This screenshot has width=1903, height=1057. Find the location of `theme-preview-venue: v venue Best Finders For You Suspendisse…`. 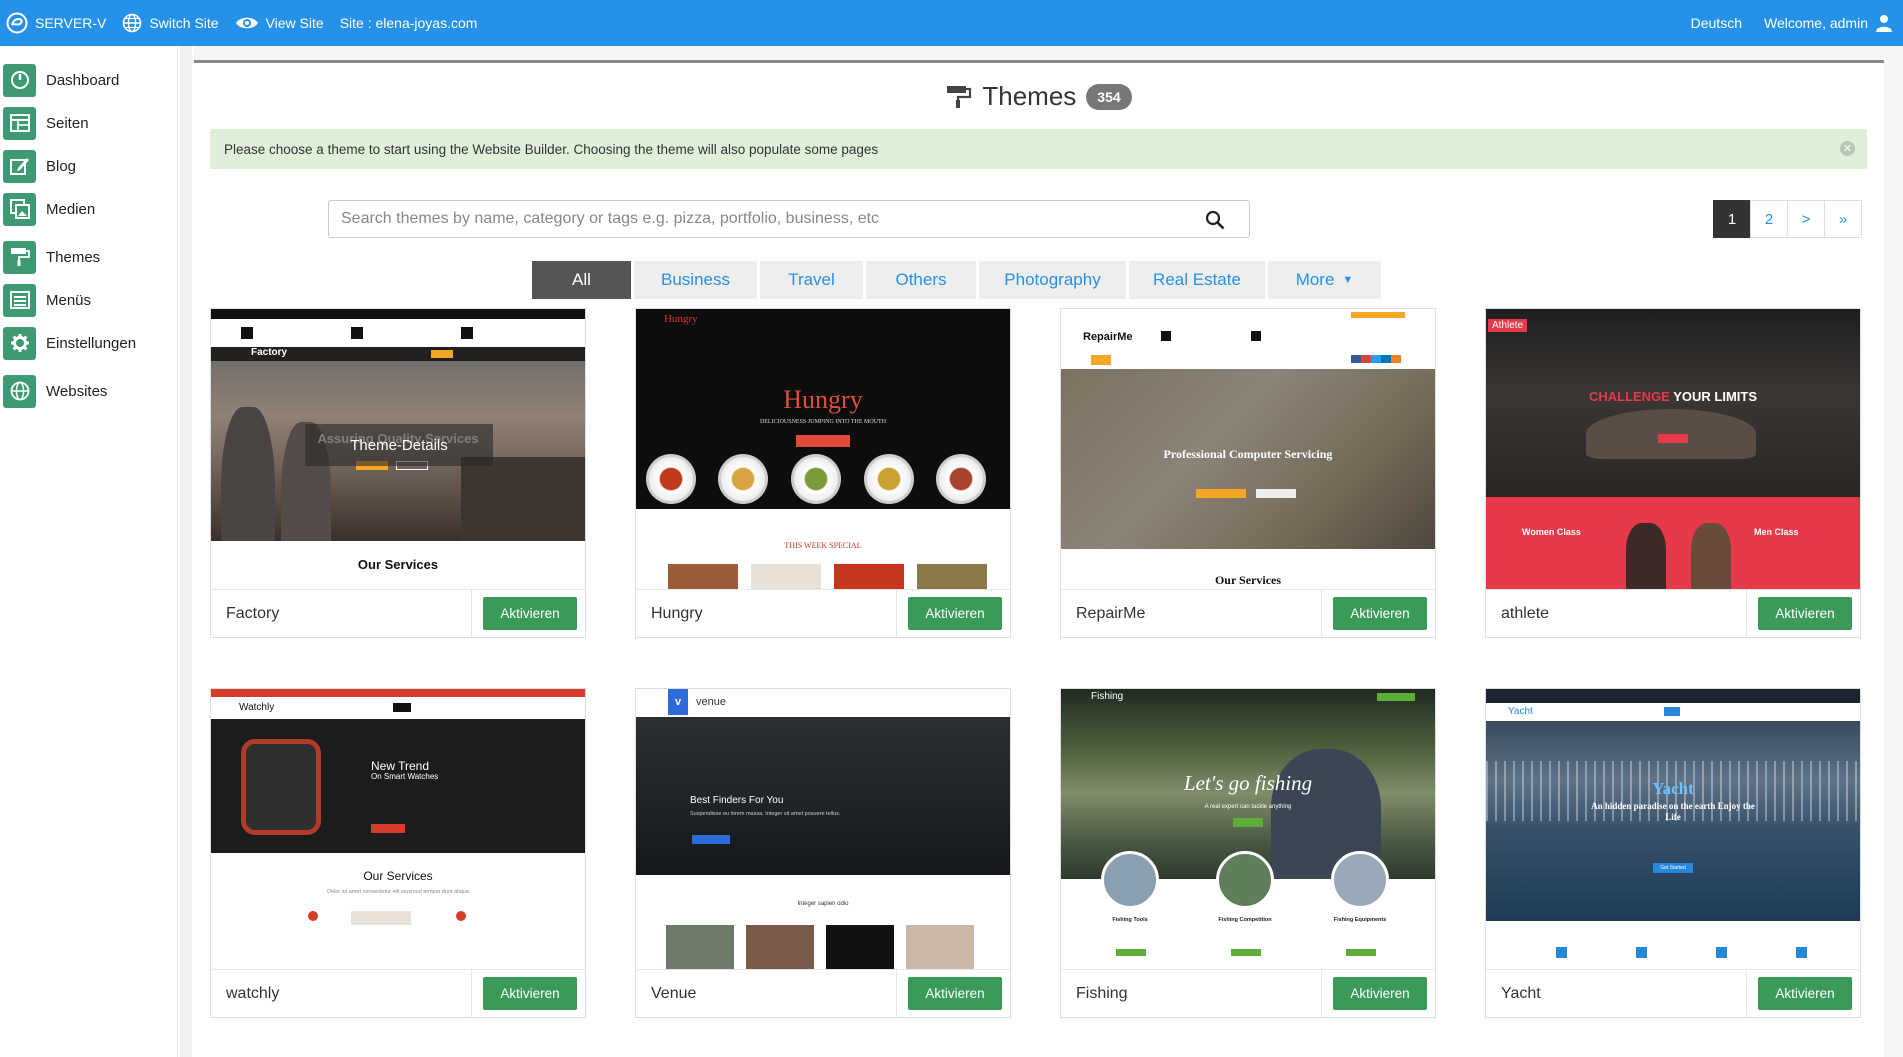

theme-preview-venue: v venue Best Finders For You Suspendisse… is located at coordinates (823, 829).